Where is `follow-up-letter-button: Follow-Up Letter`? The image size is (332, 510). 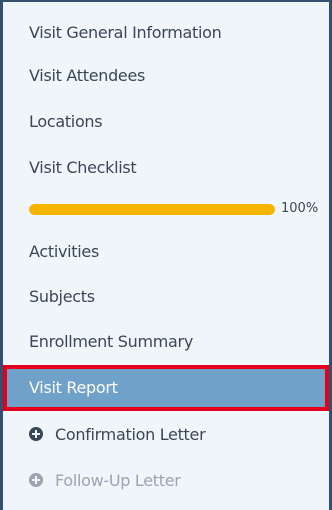
follow-up-letter-button: Follow-Up Letter is located at coordinates (166, 481).